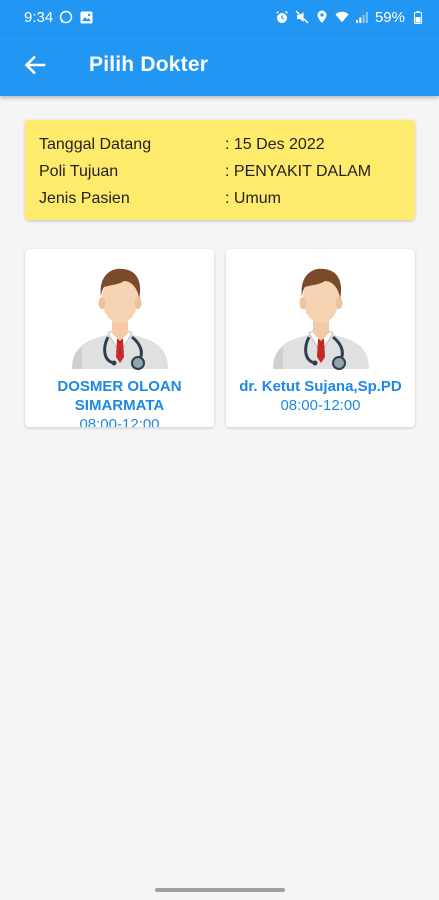 Image resolution: width=439 pixels, height=900 pixels. Describe the element at coordinates (389, 17) in the screenshot. I see `battery-percent: 59%` at that location.